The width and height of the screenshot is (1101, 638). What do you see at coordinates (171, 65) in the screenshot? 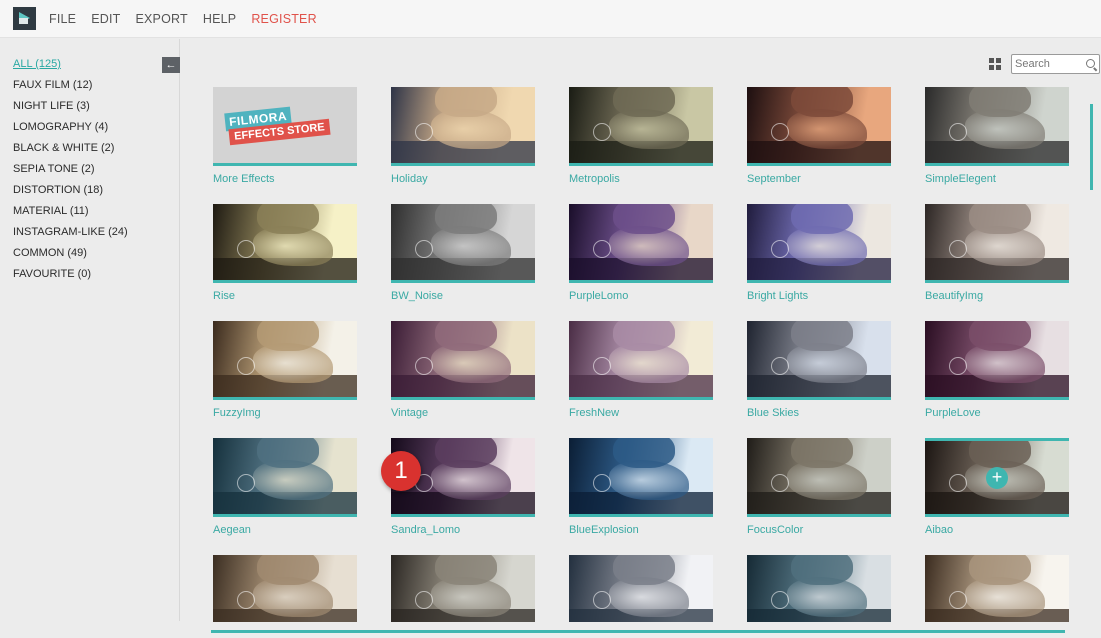
I see `collapse-sidebar-button: ←` at bounding box center [171, 65].